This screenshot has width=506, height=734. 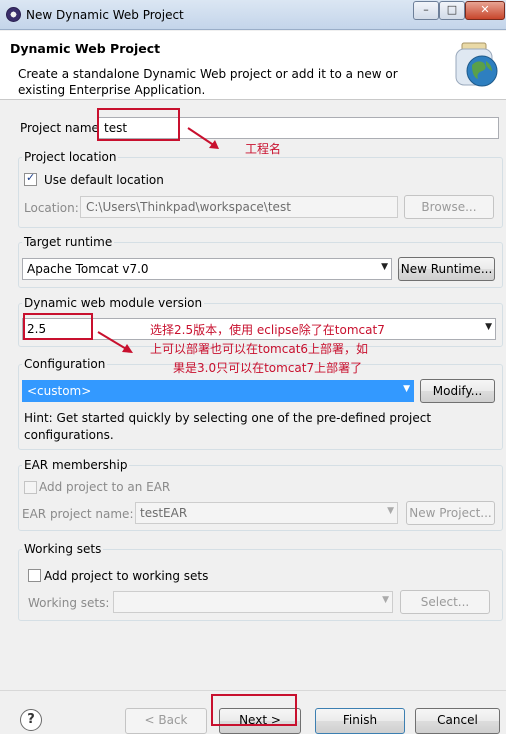 I want to click on close-button: ✕, so click(x=485, y=10).